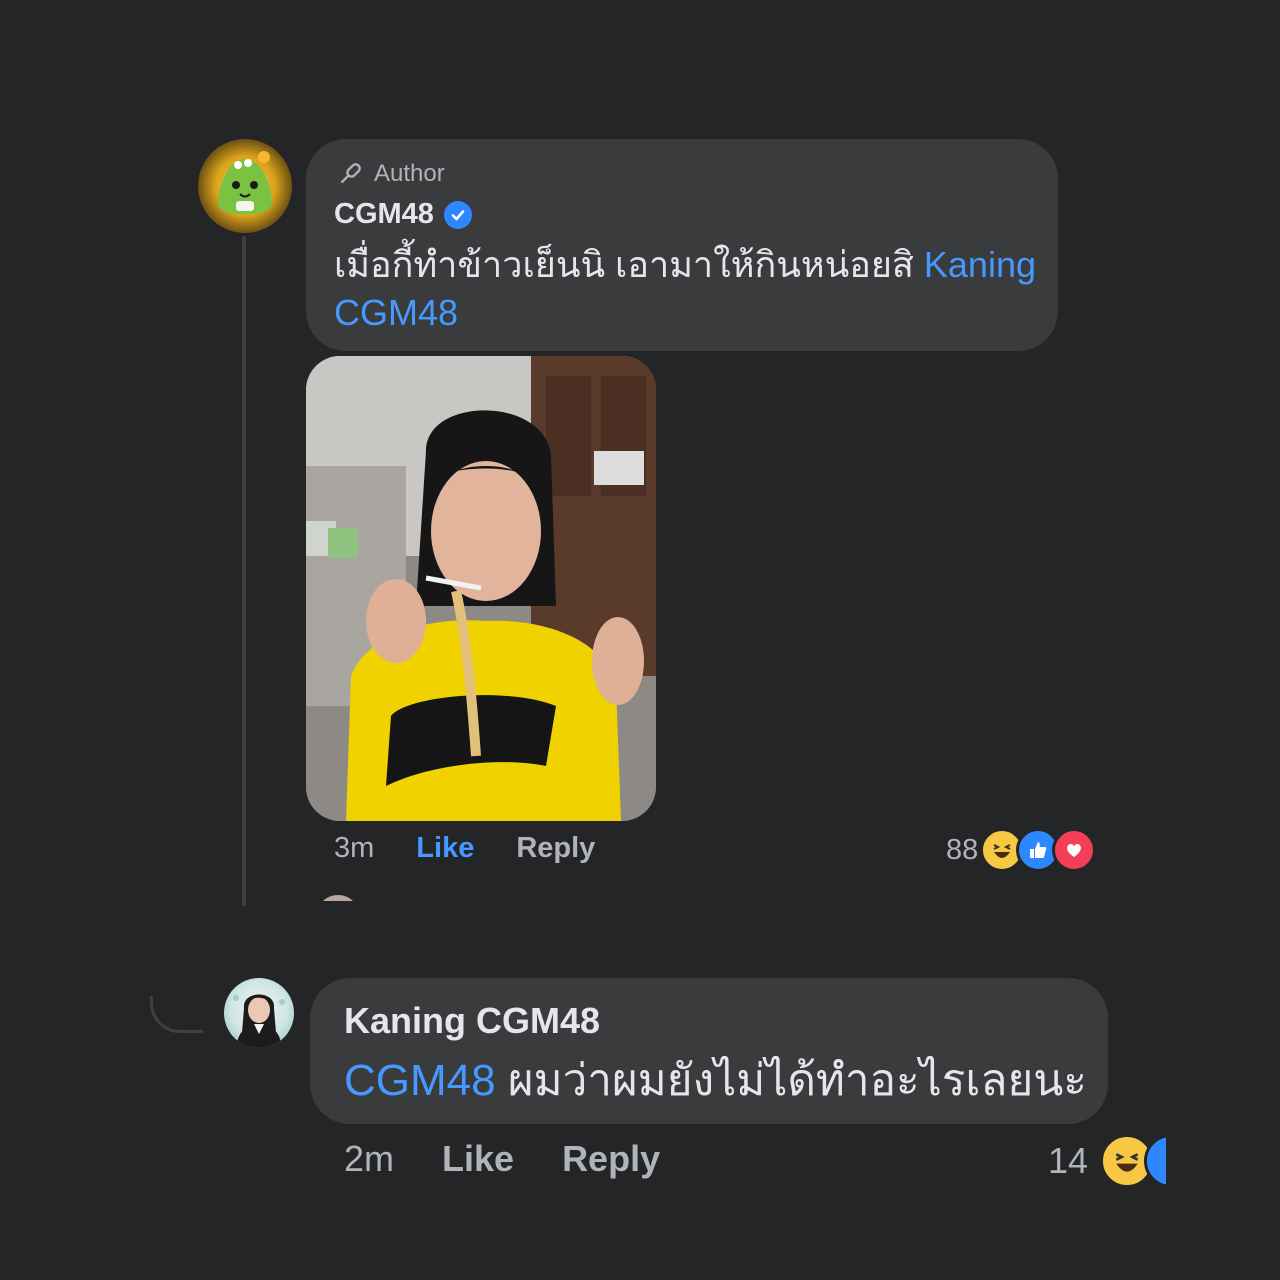 The image size is (1280, 1280). I want to click on comment-photo, so click(481, 588).